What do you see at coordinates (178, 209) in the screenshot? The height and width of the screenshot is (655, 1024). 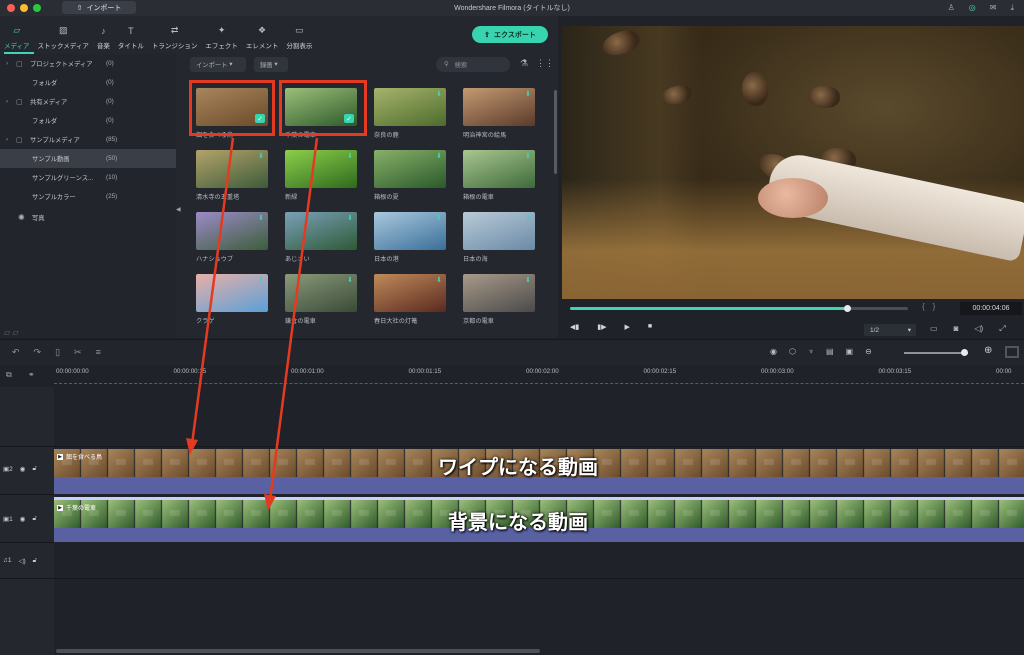 I see `collapse-panel-icon: ◀` at bounding box center [178, 209].